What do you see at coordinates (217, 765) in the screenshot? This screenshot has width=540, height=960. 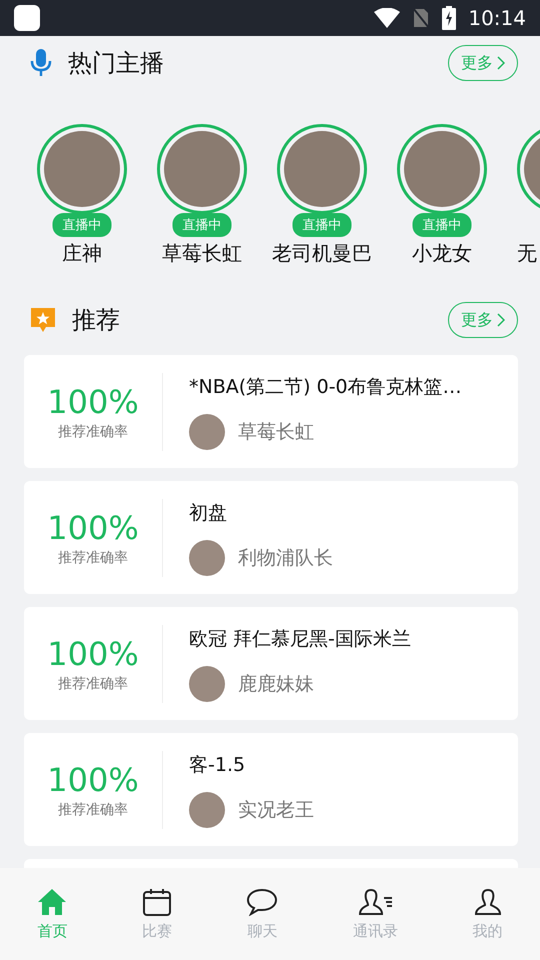 I see `recommendation-title: 客-1.5` at bounding box center [217, 765].